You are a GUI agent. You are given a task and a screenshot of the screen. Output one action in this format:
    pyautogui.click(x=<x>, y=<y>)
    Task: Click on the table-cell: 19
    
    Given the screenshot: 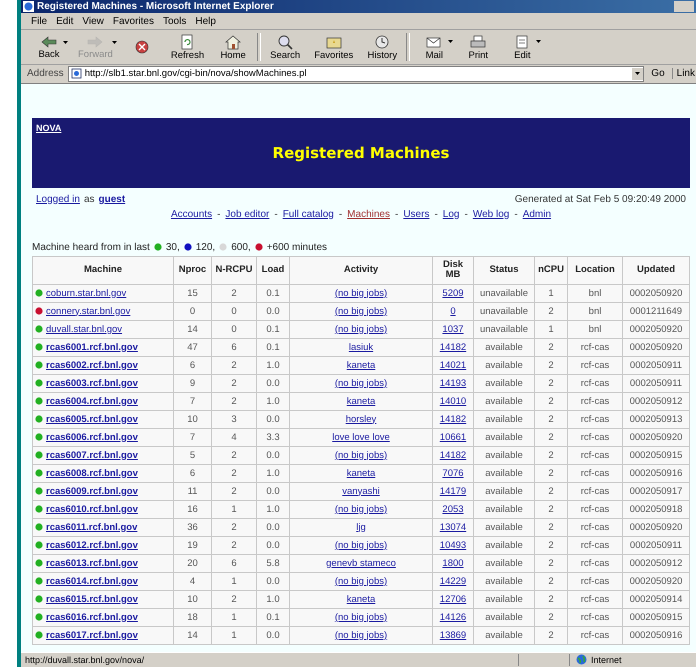 What is the action you would take?
    pyautogui.click(x=193, y=545)
    